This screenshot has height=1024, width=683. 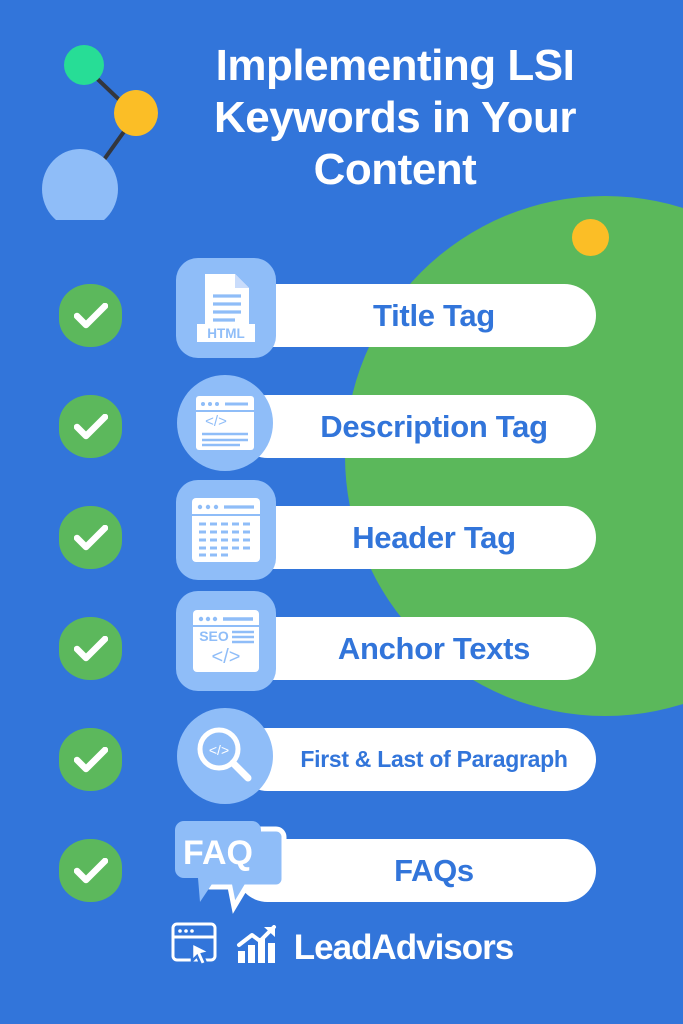 I want to click on bar-chart-arrow-icon, so click(x=258, y=947).